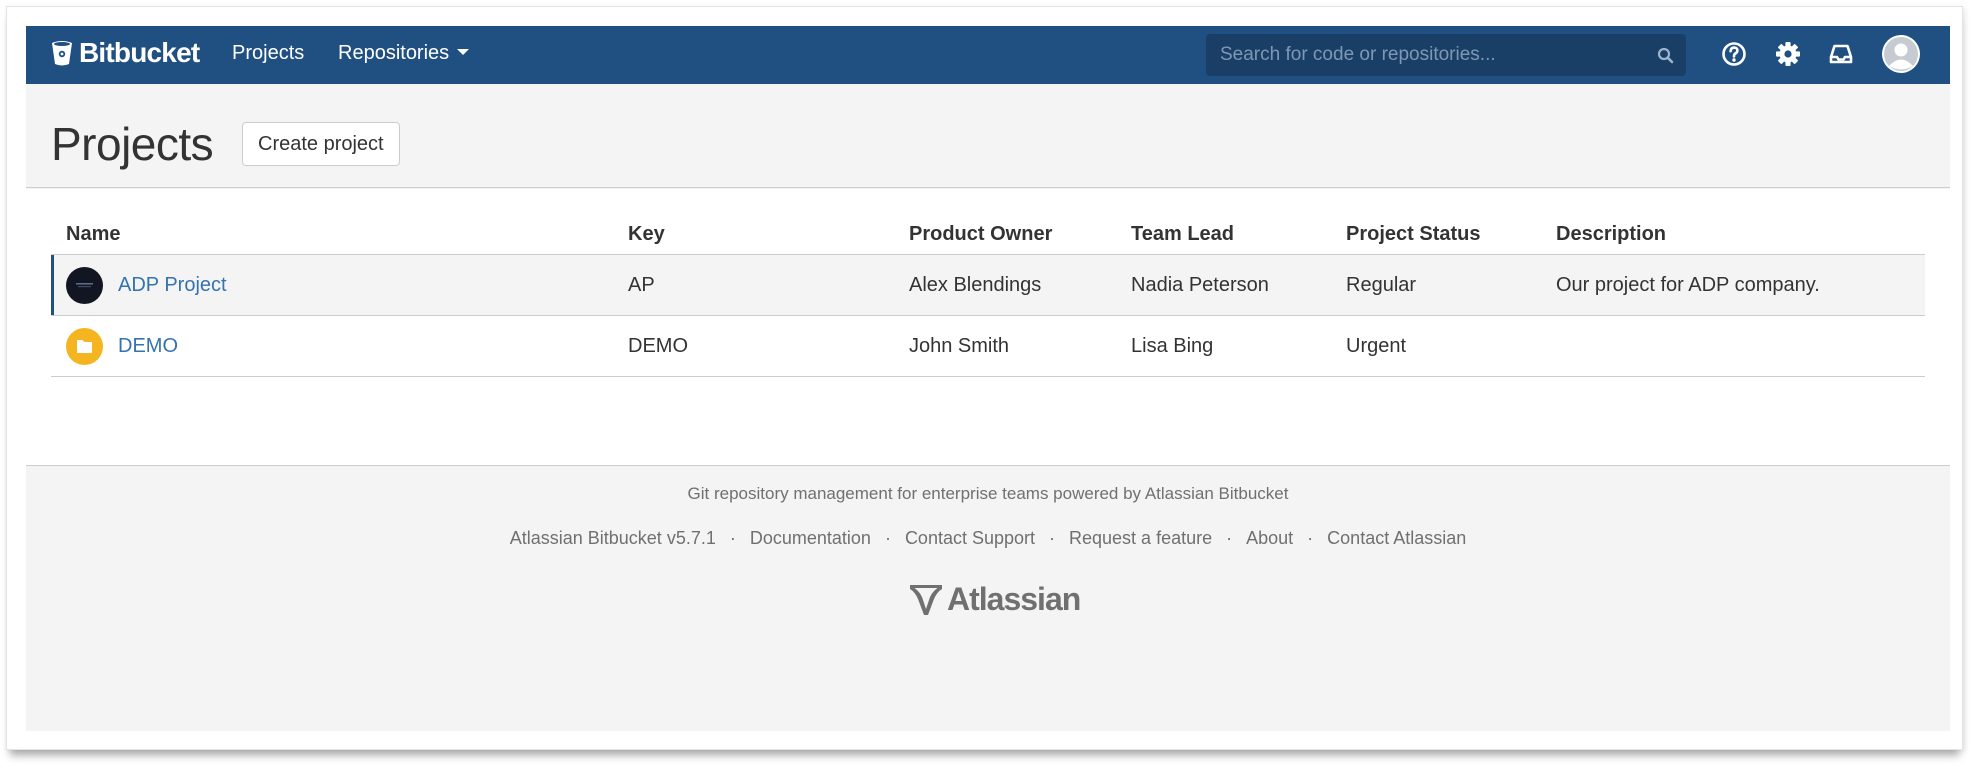  I want to click on user-silhouette-icon, so click(1901, 54).